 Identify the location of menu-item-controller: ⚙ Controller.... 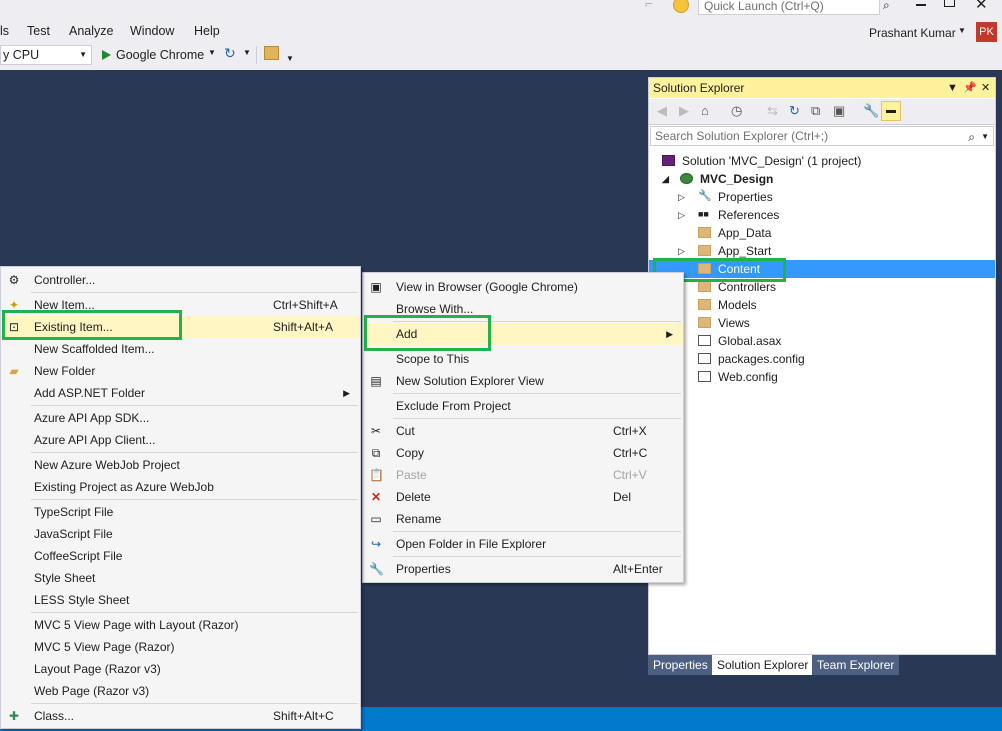
(180, 280).